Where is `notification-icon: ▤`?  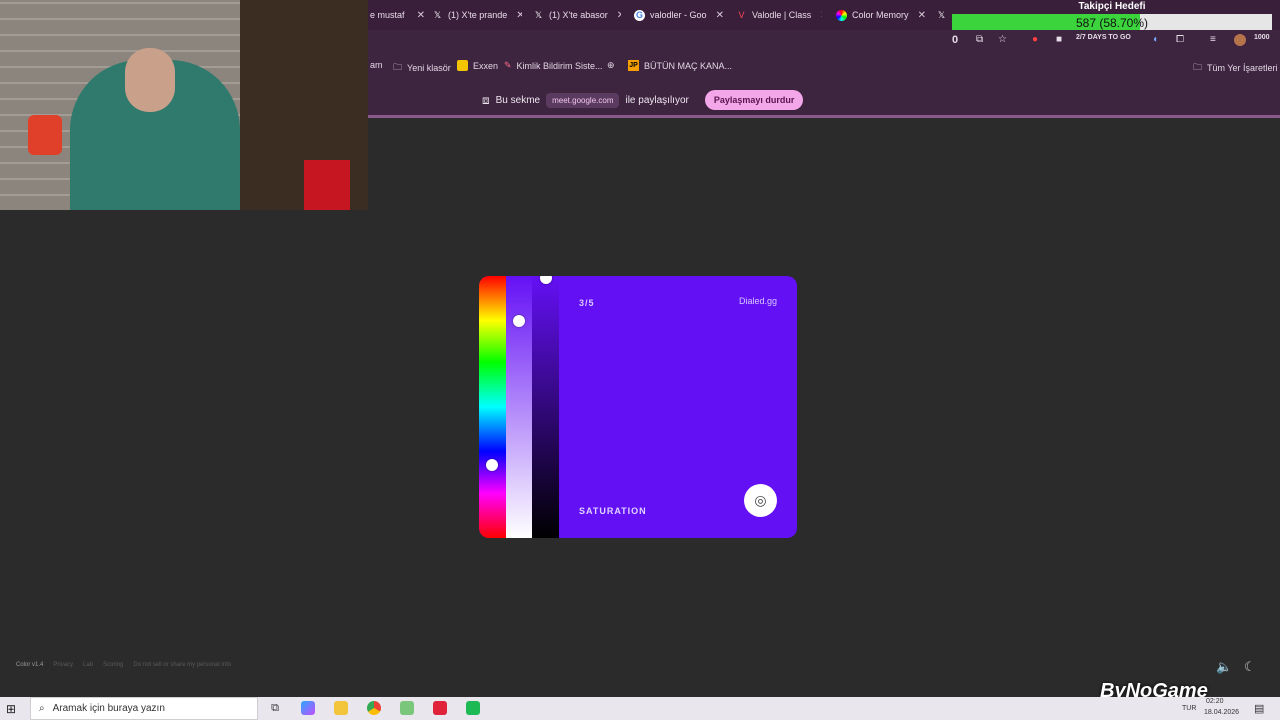
notification-icon: ▤ is located at coordinates (1259, 708).